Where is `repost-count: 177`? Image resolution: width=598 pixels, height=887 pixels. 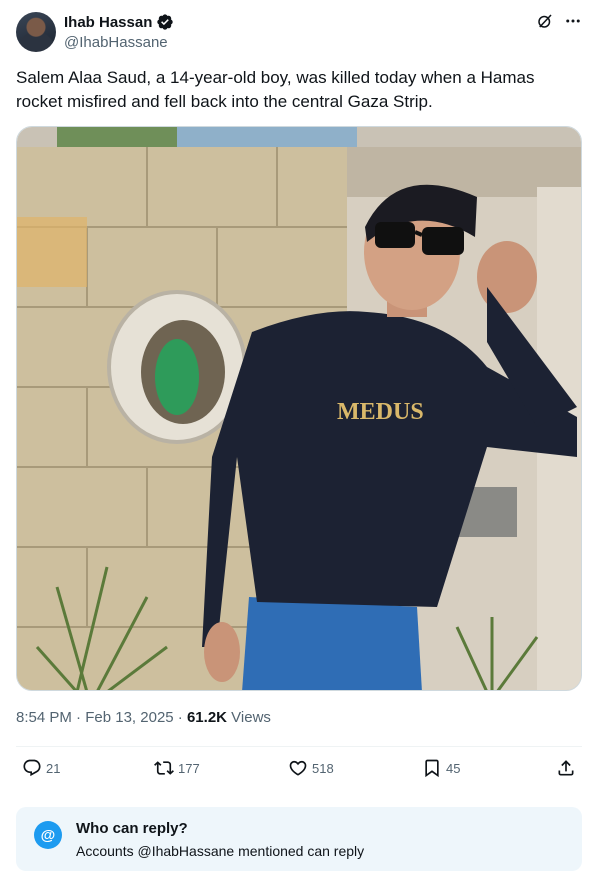 repost-count: 177 is located at coordinates (189, 768).